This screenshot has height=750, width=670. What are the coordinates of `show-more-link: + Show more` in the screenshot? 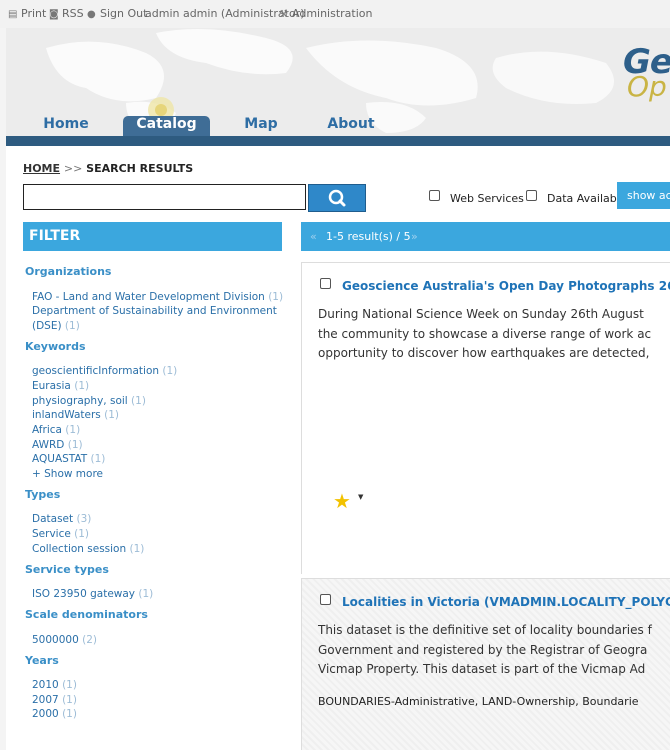 It's located at (67, 474).